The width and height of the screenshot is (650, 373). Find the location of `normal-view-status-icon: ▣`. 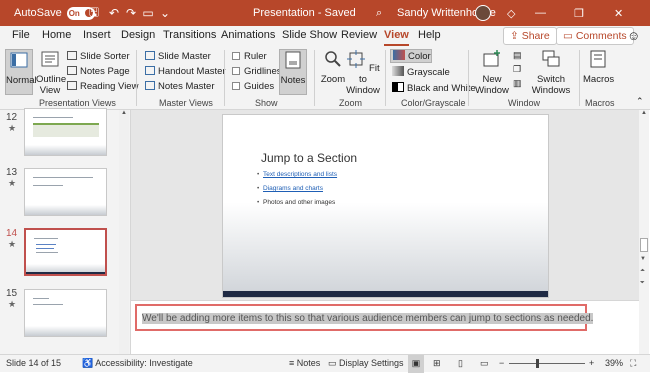

normal-view-status-icon: ▣ is located at coordinates (416, 364).